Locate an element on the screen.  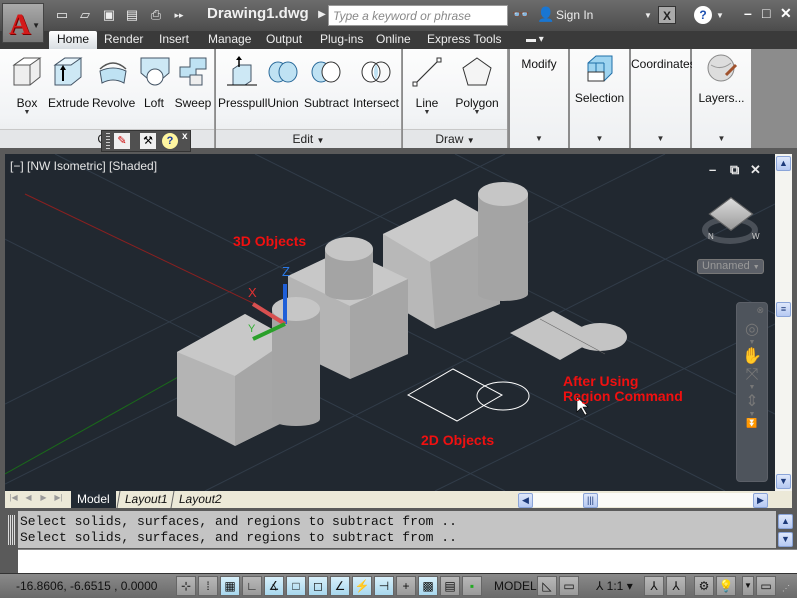
extrude-button: Extrude is located at coordinates (68, 82).